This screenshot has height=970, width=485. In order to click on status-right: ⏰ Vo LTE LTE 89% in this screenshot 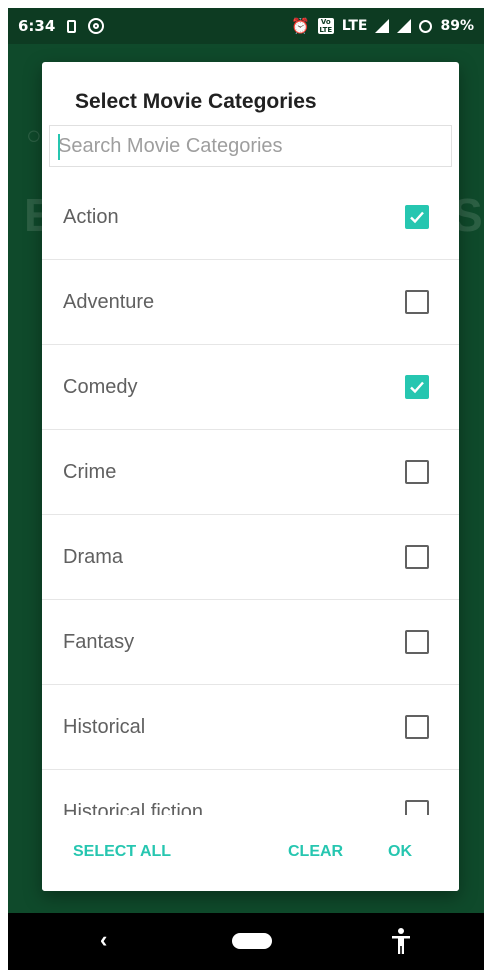, I will do `click(382, 26)`.